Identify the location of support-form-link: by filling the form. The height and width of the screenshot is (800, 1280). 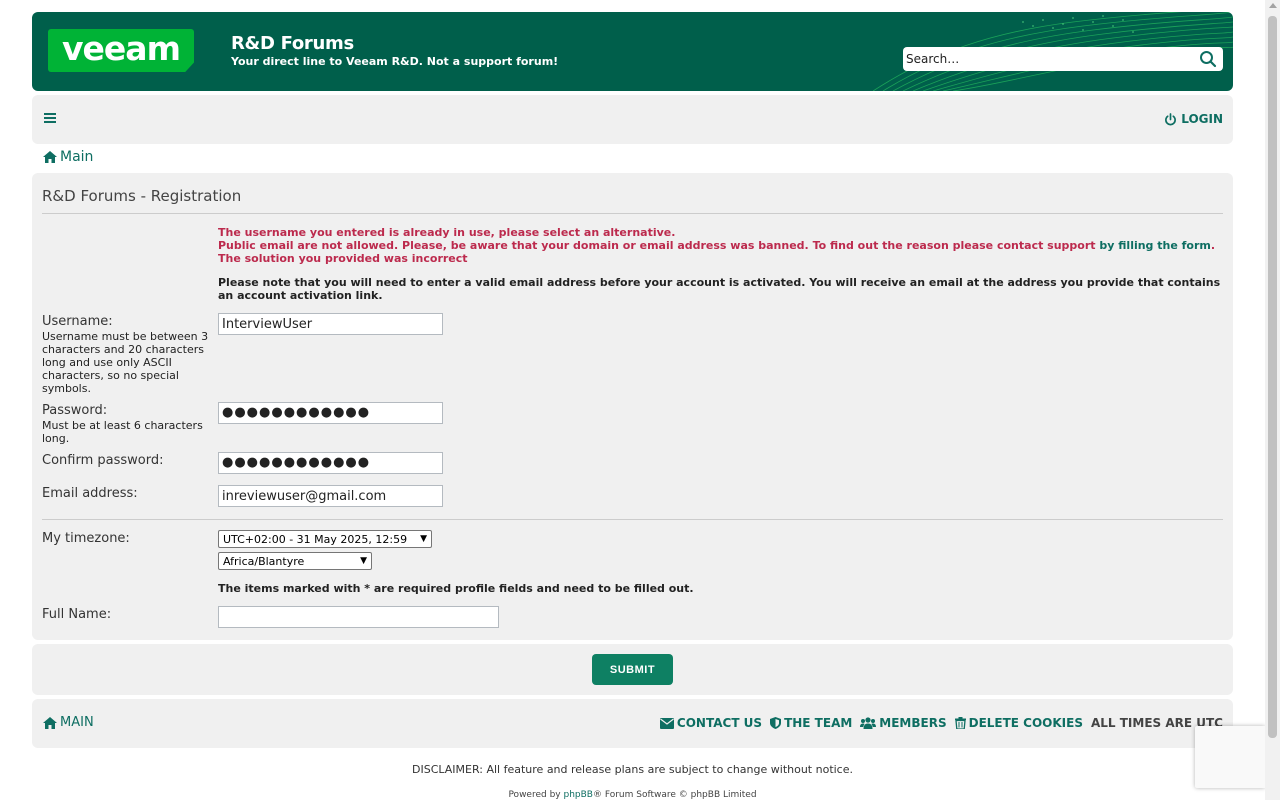
(1154, 245).